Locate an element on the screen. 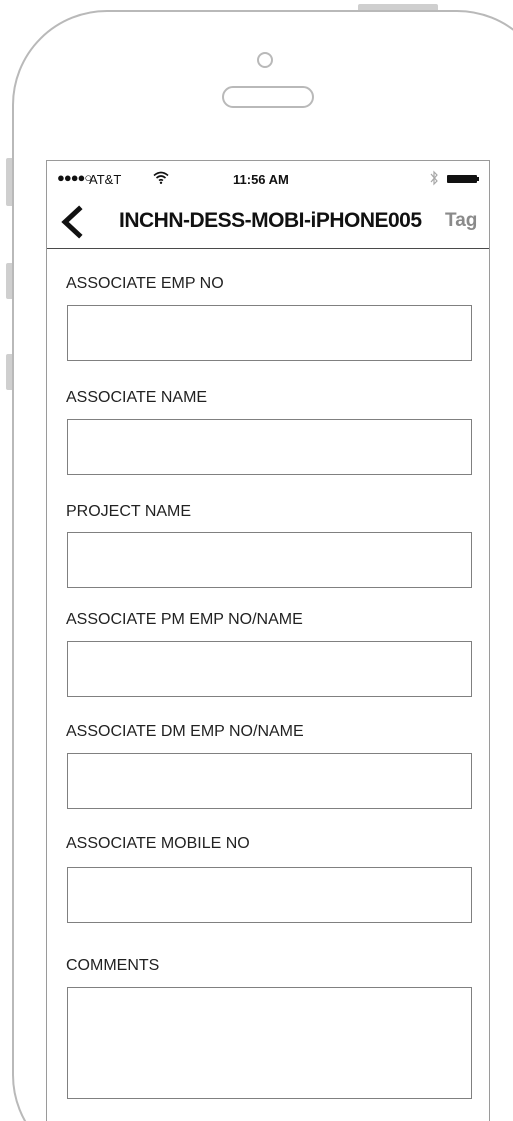 This screenshot has height=1121, width=513. project-name-label: PROJECT NAME is located at coordinates (129, 511).